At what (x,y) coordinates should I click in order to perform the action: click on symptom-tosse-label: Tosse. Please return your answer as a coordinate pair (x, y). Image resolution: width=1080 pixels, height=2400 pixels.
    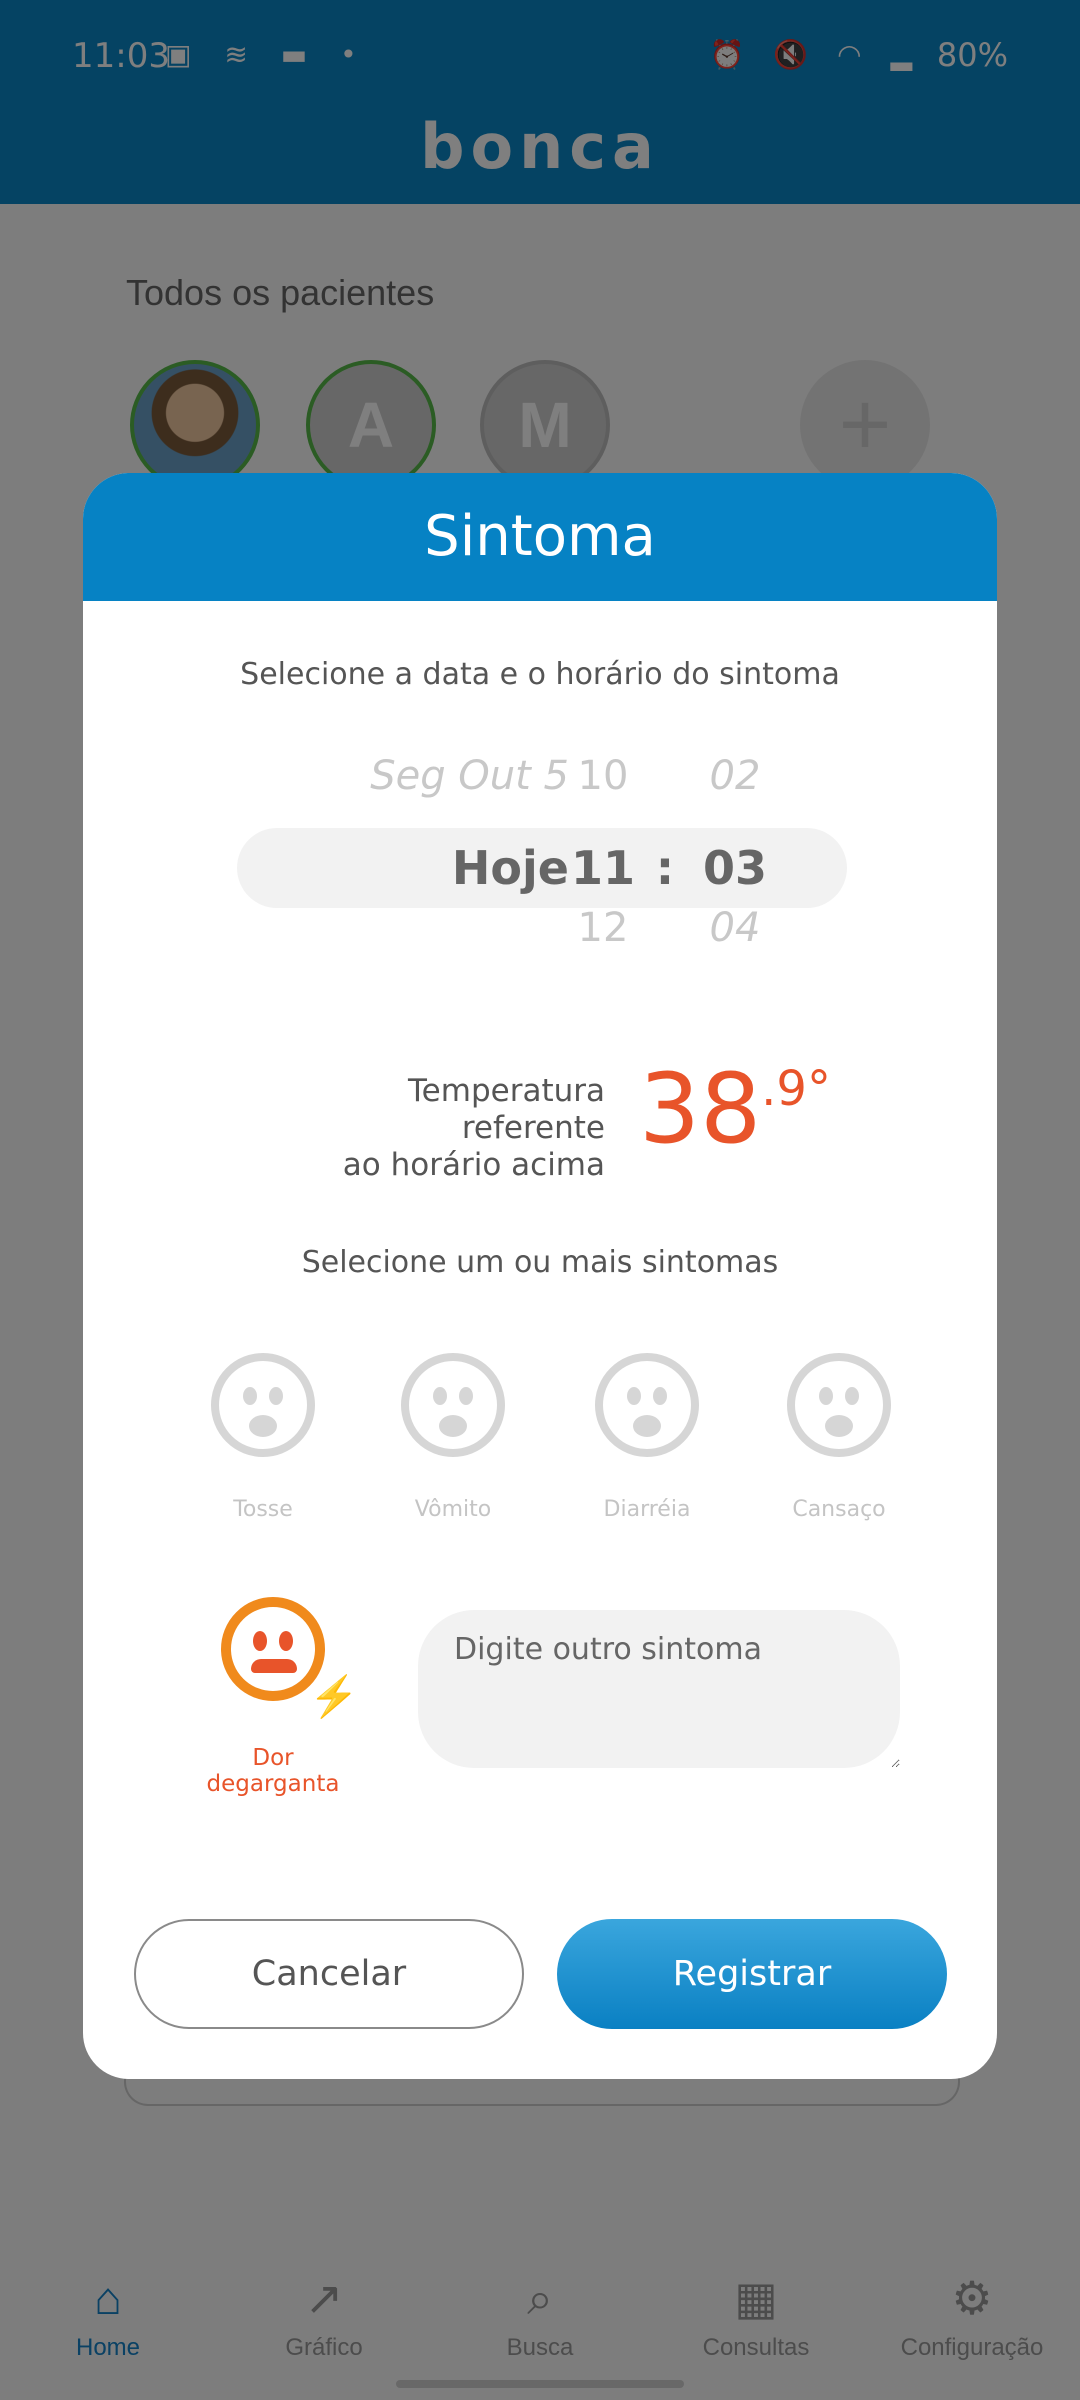
    Looking at the image, I should click on (263, 1509).